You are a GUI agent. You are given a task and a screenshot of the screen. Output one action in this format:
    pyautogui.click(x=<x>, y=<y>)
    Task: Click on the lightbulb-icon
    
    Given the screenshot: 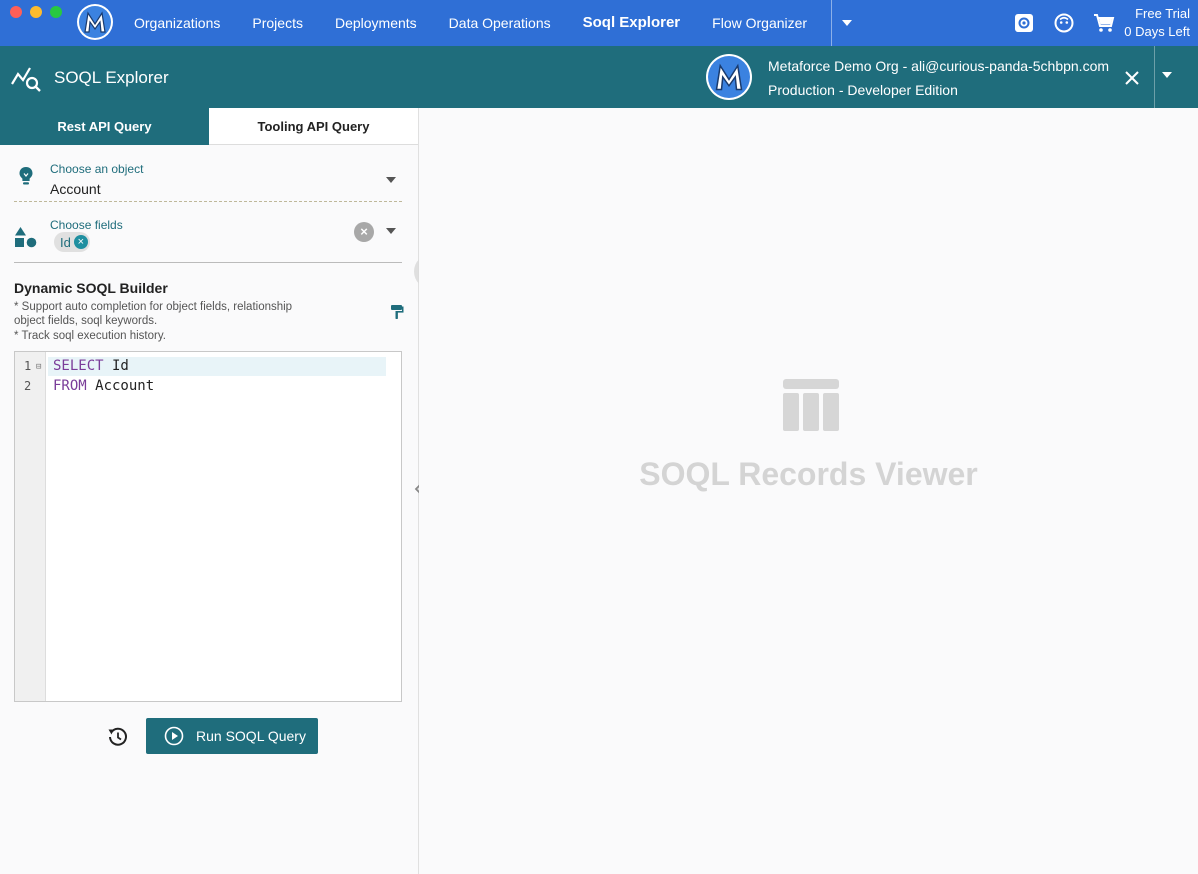 What is the action you would take?
    pyautogui.click(x=26, y=178)
    